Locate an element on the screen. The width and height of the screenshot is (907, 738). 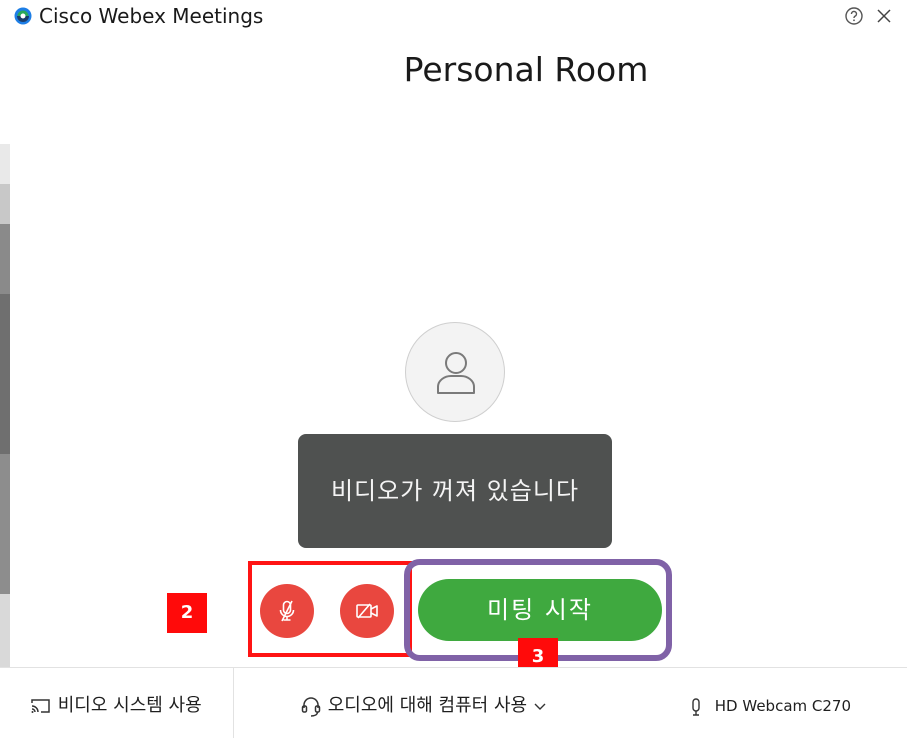
close-icon is located at coordinates (884, 16).